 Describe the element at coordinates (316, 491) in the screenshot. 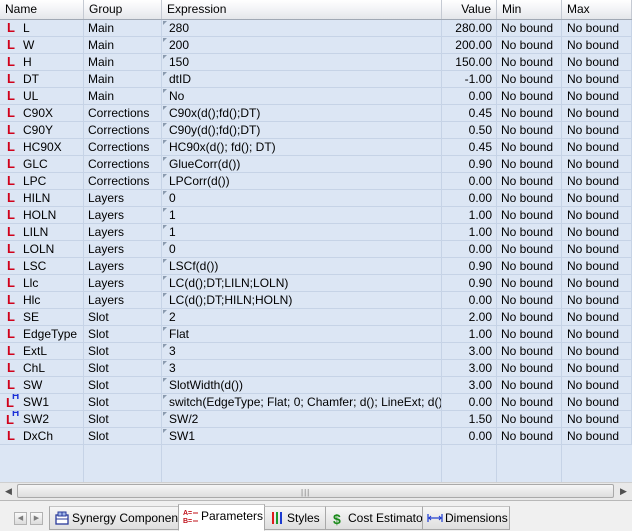

I see `horizontal-scrollbar: ◀ ||| ▶` at that location.